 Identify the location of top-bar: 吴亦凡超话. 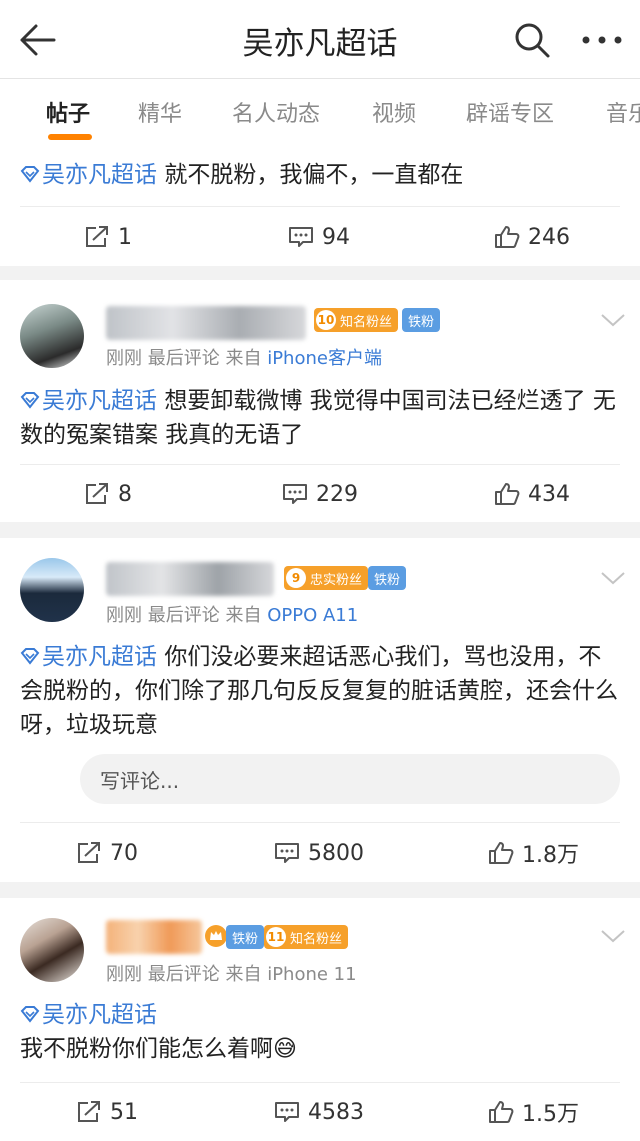
(320, 40).